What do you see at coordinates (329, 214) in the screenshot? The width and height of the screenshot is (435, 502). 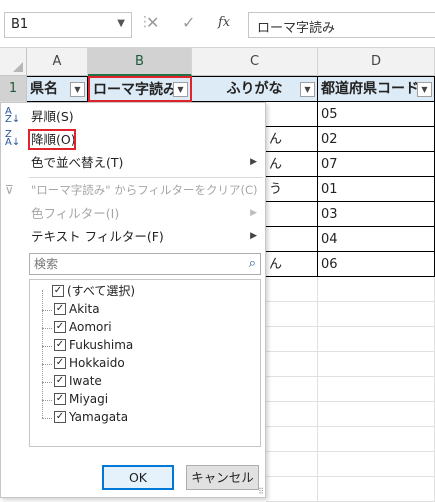 I see `cell-text: 03` at bounding box center [329, 214].